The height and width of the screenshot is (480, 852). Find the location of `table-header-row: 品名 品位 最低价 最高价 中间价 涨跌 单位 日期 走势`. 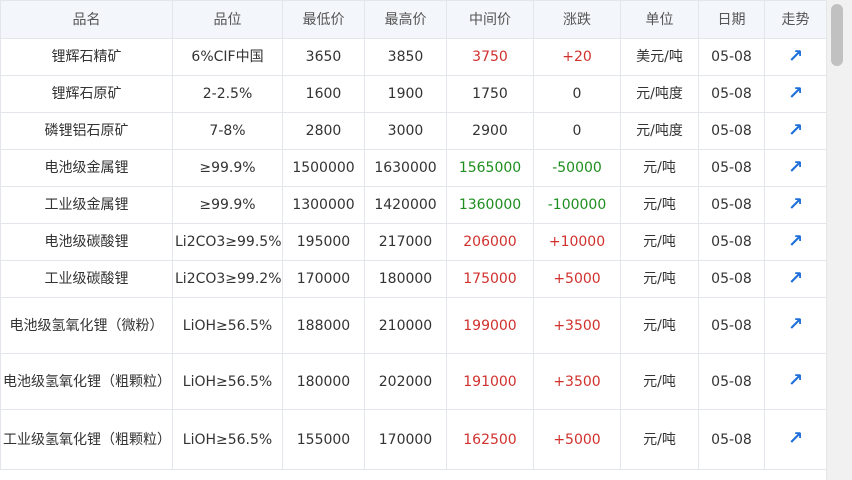

table-header-row: 品名 品位 最低价 最高价 中间价 涨跌 单位 日期 走势 is located at coordinates (413, 19).